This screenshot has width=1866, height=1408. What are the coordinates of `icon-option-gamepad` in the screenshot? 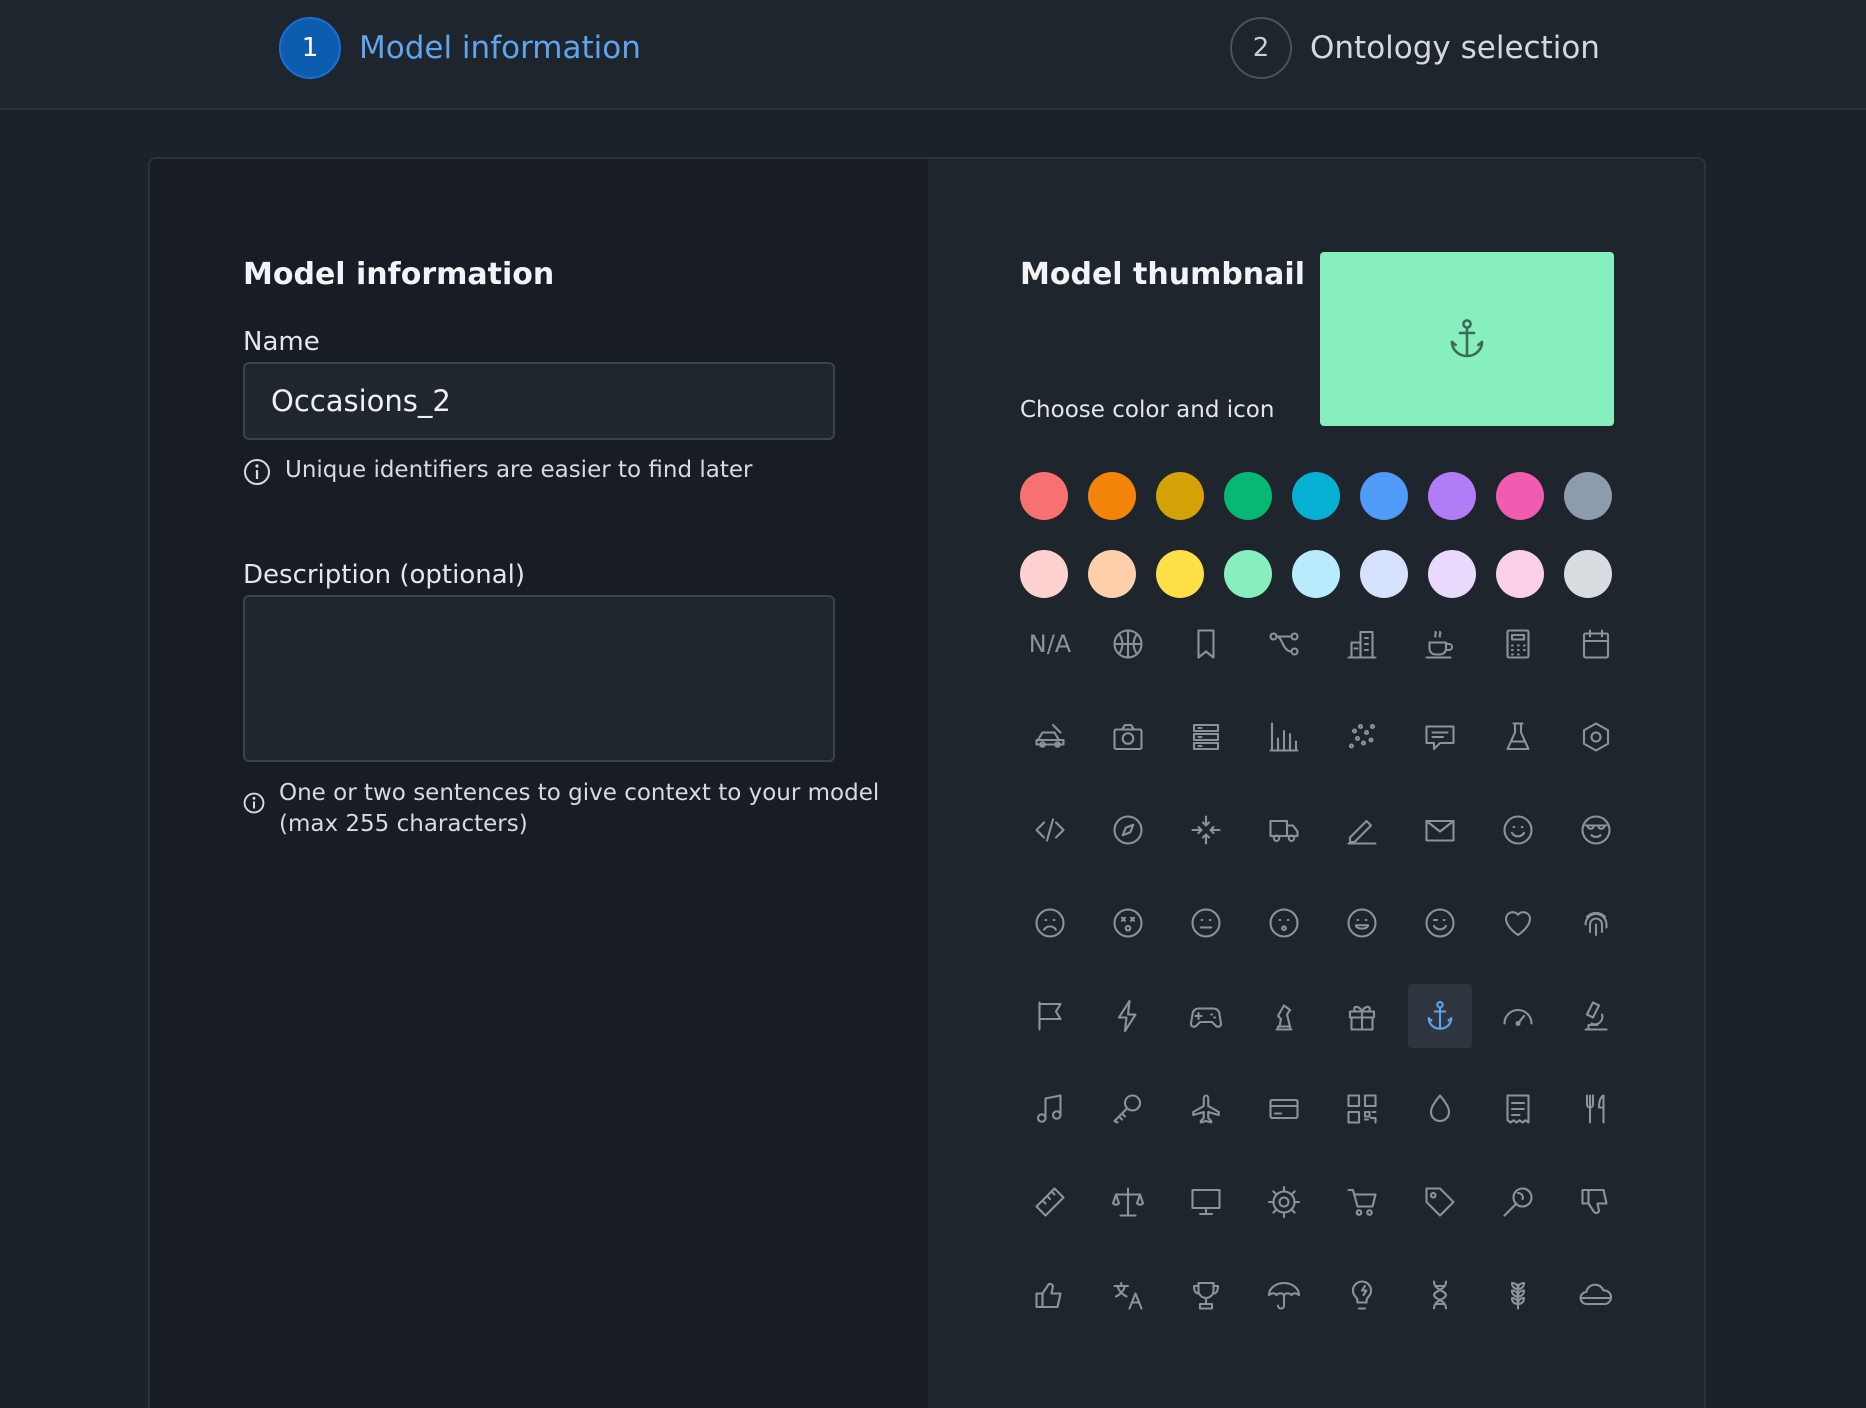 It's located at (1206, 1016).